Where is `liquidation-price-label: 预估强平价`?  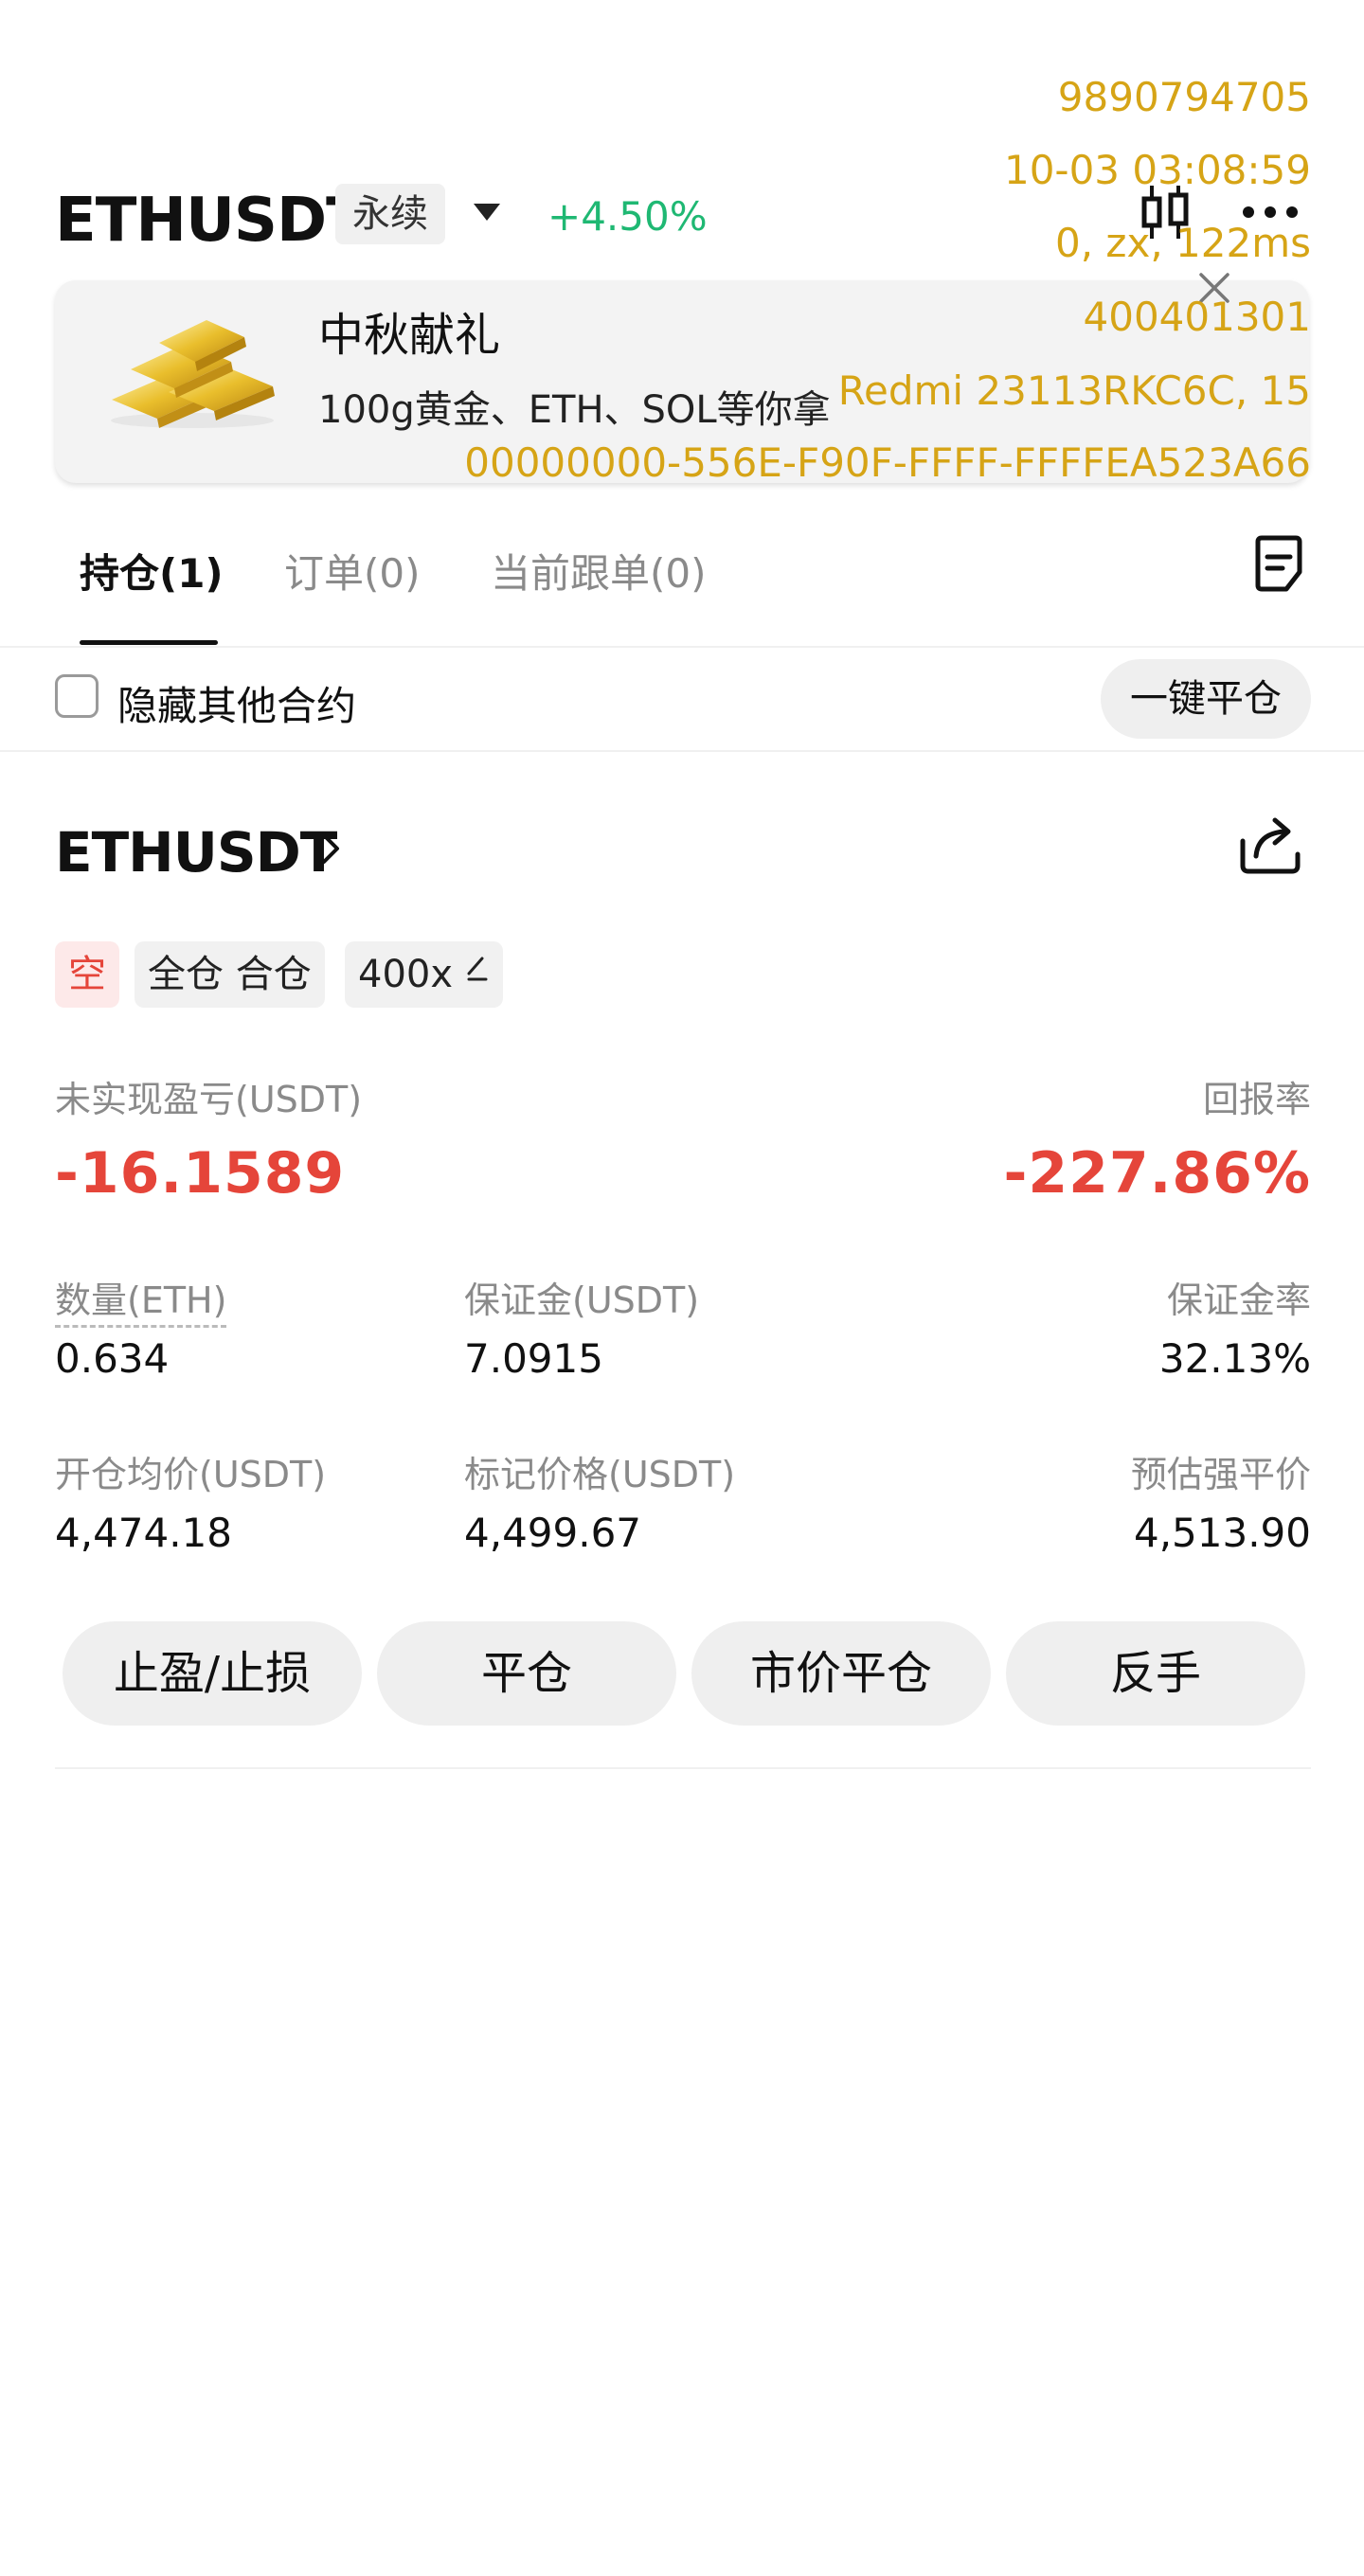 liquidation-price-label: 预估强平价 is located at coordinates (1220, 1474).